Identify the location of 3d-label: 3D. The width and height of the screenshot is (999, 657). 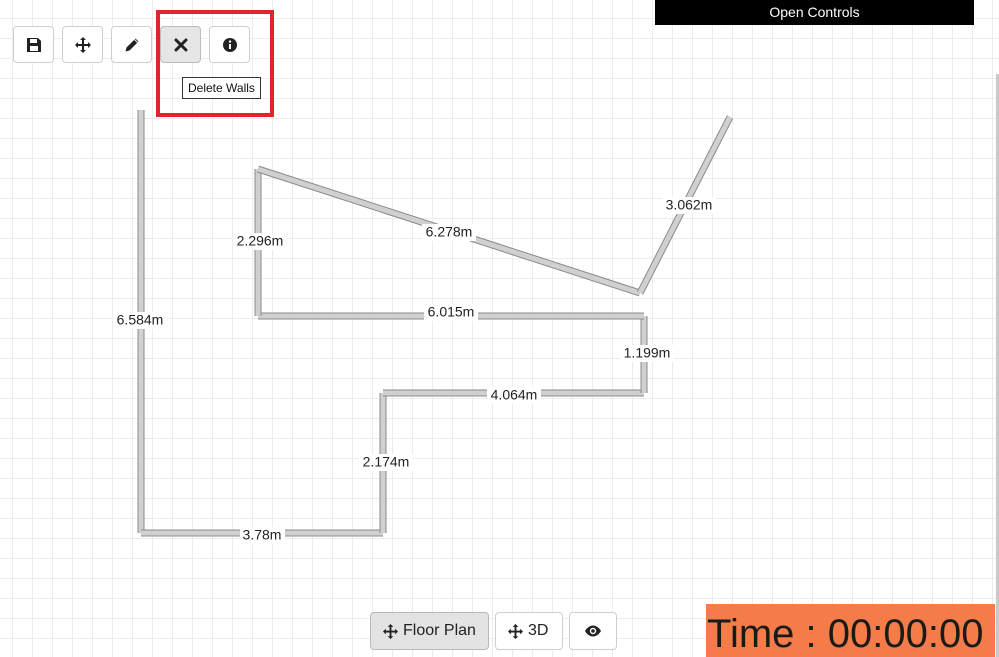
(538, 630).